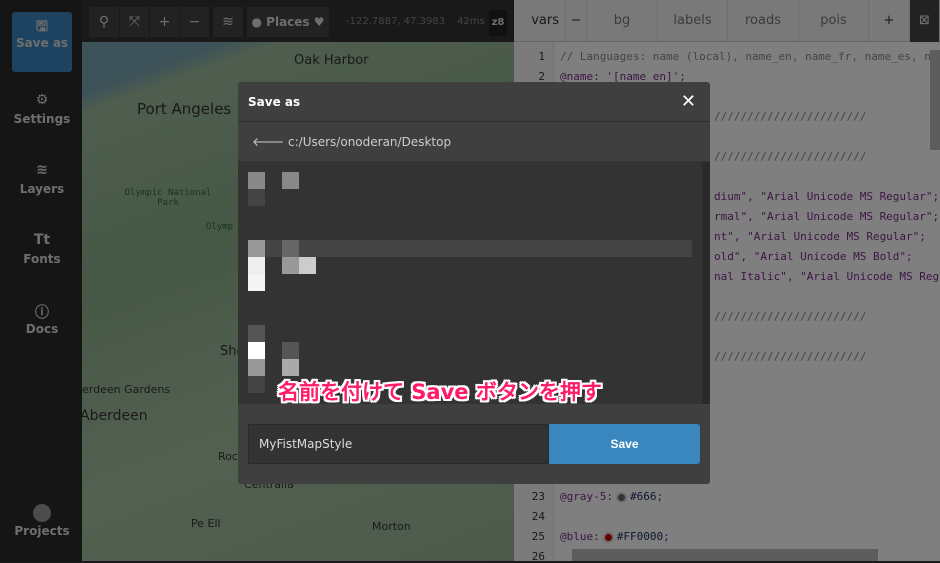 Image resolution: width=940 pixels, height=563 pixels. What do you see at coordinates (474, 102) in the screenshot?
I see `dialog-header: Save as ✕` at bounding box center [474, 102].